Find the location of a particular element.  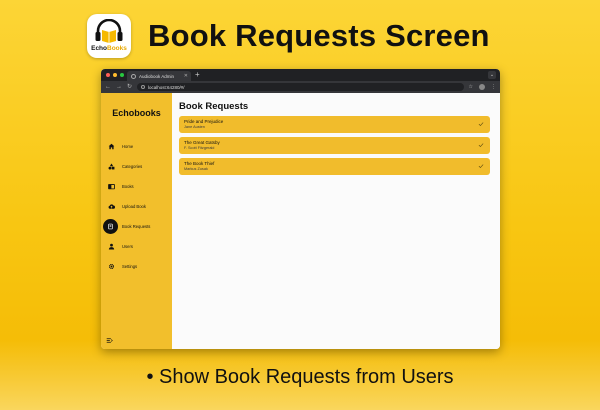

minimize-window-button is located at coordinates (115, 75).